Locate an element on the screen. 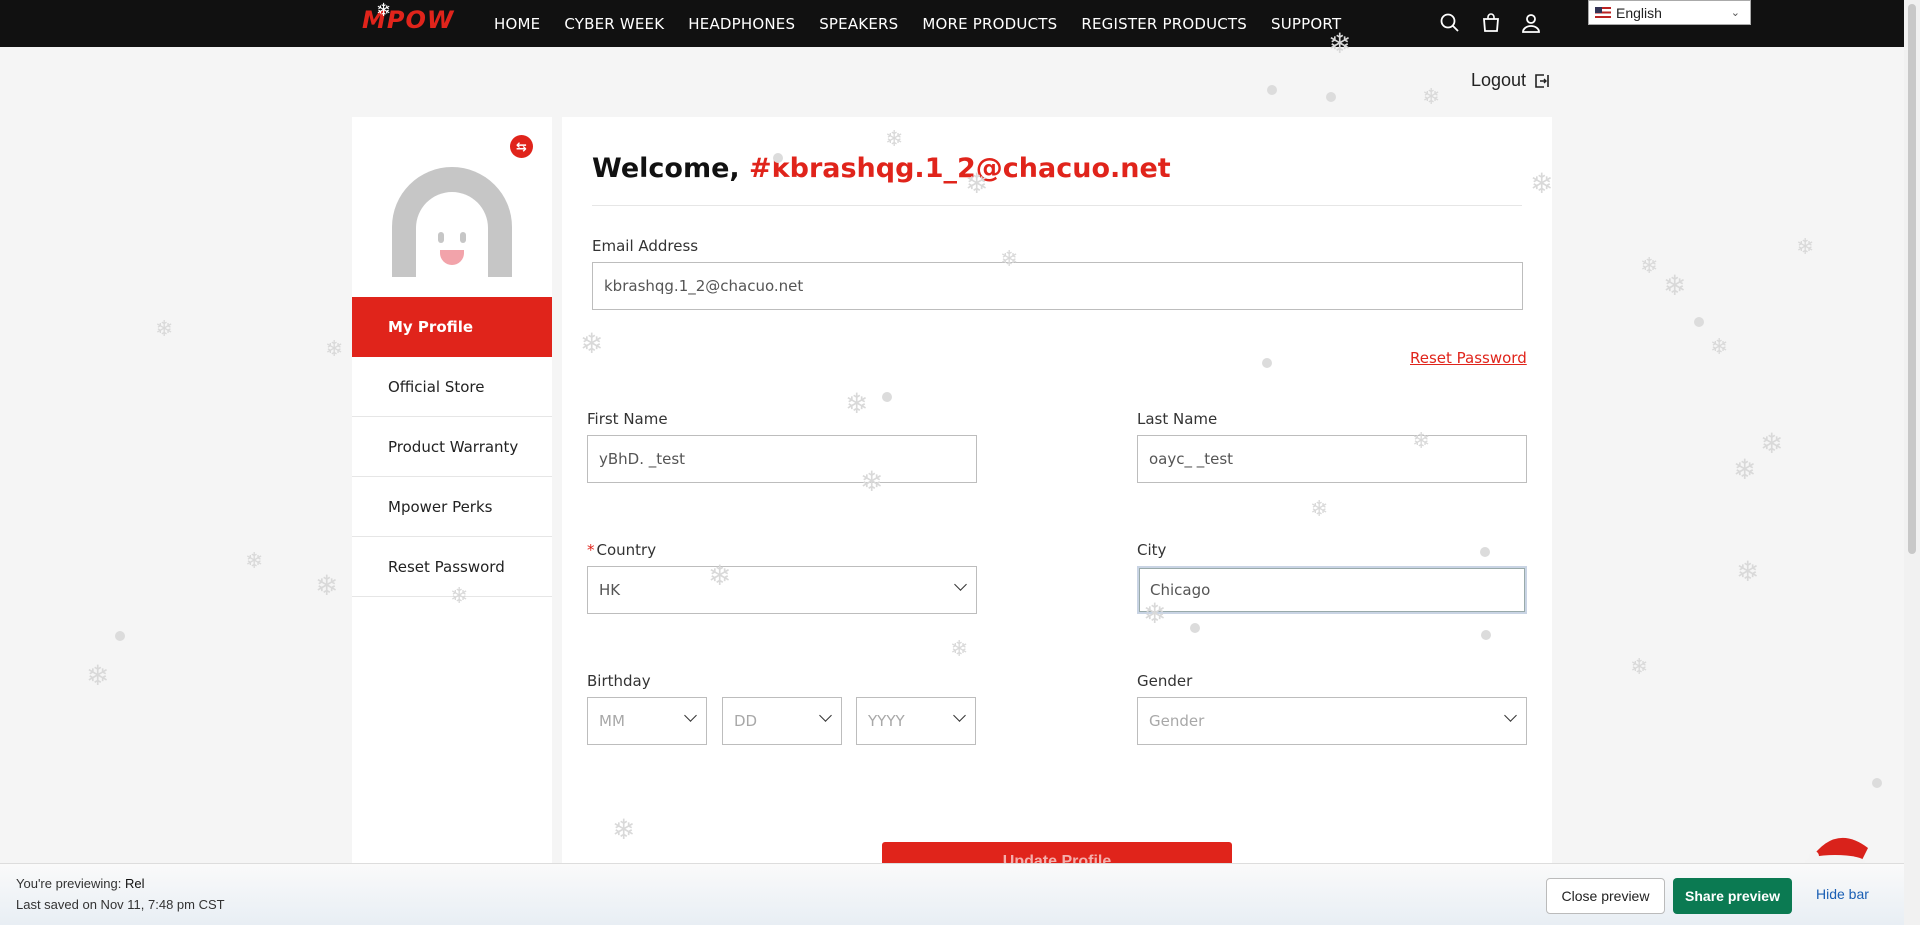  email-field: kbrashqg.1_2@chacuo.net is located at coordinates (1057, 286).